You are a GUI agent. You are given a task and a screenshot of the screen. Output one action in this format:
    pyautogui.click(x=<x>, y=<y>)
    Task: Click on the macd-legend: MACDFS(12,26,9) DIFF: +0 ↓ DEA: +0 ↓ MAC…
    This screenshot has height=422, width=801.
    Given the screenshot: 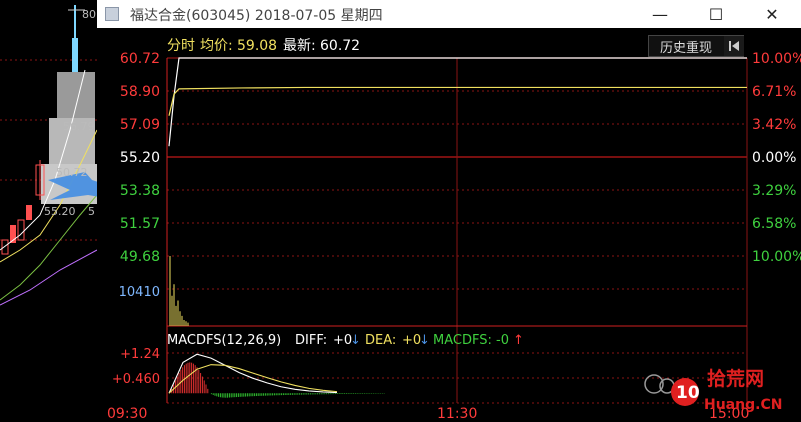 What is the action you would take?
    pyautogui.click(x=345, y=340)
    